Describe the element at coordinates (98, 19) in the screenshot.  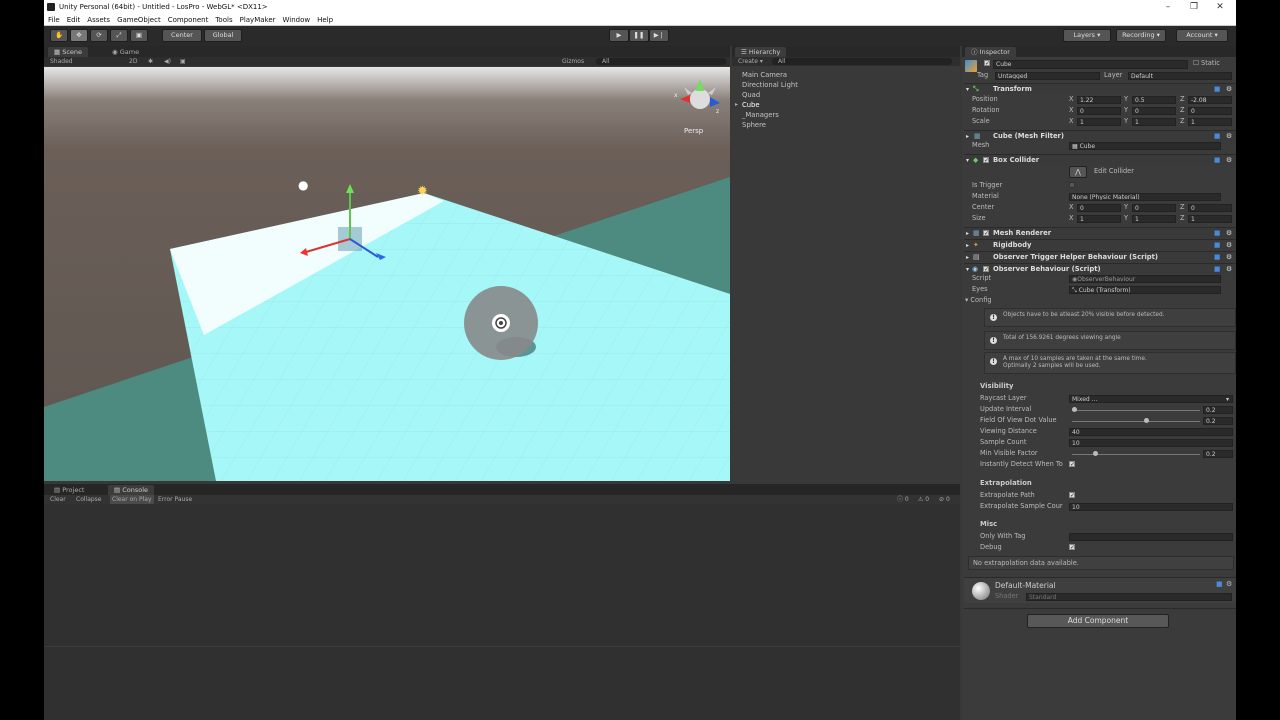
I see `menu-assets: Assets` at that location.